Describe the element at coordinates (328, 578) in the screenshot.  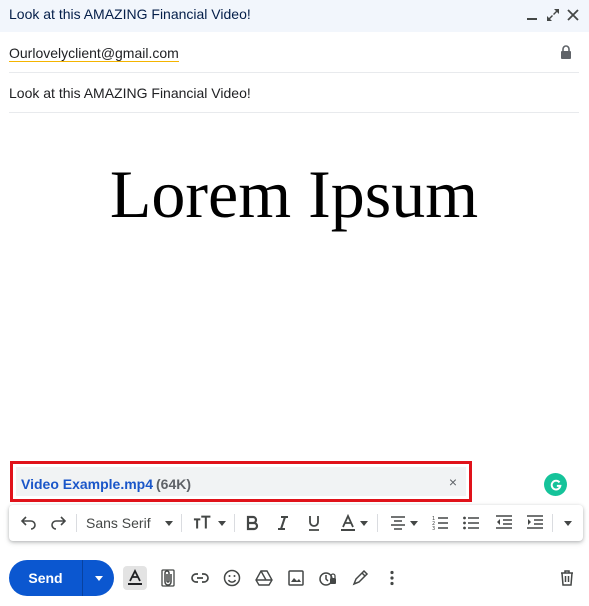
I see `confidential-mode-icon` at that location.